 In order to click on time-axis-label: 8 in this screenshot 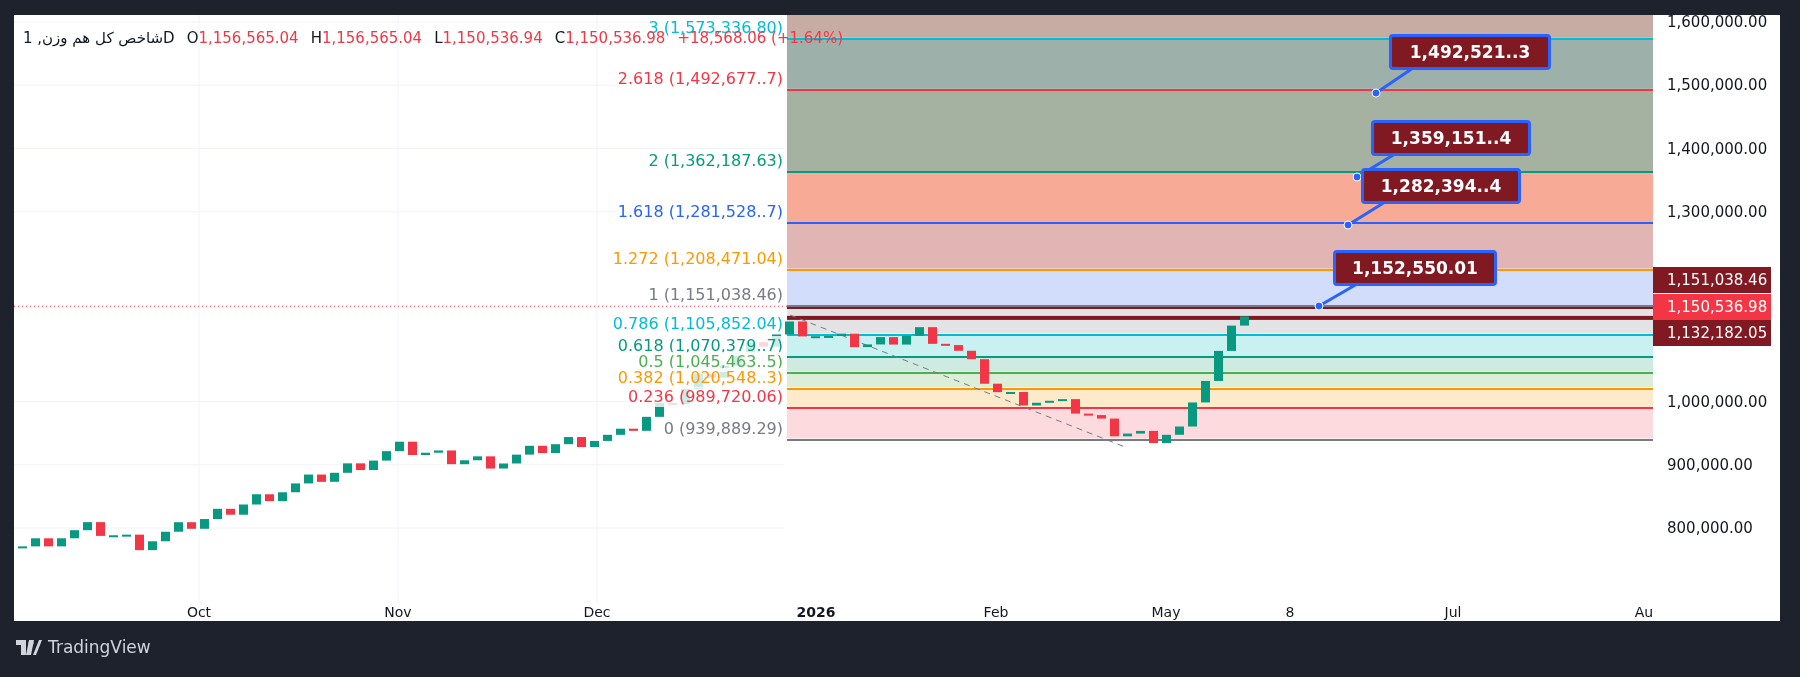, I will do `click(1290, 612)`.